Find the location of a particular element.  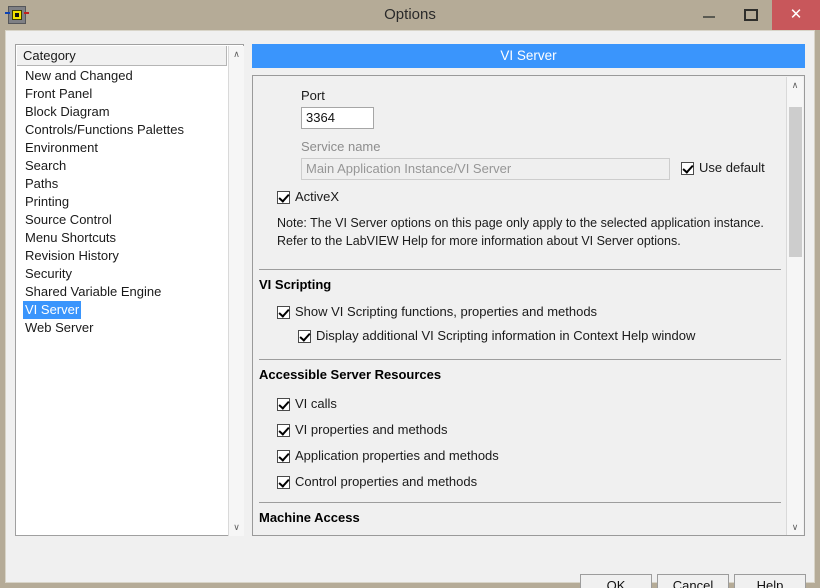

application-properties-methods-checkbox: Application properties and methods is located at coordinates (388, 456).